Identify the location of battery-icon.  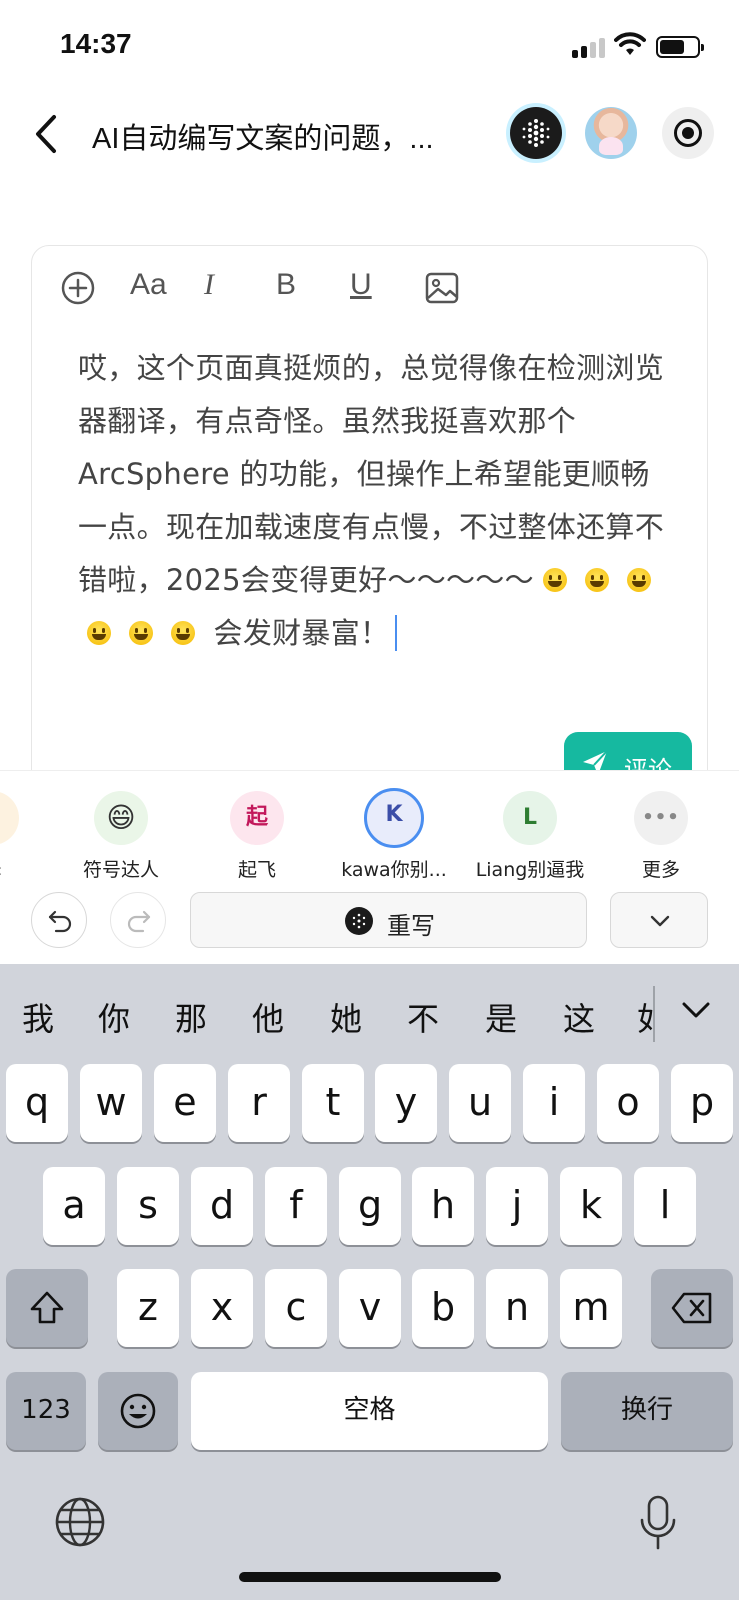
(680, 47).